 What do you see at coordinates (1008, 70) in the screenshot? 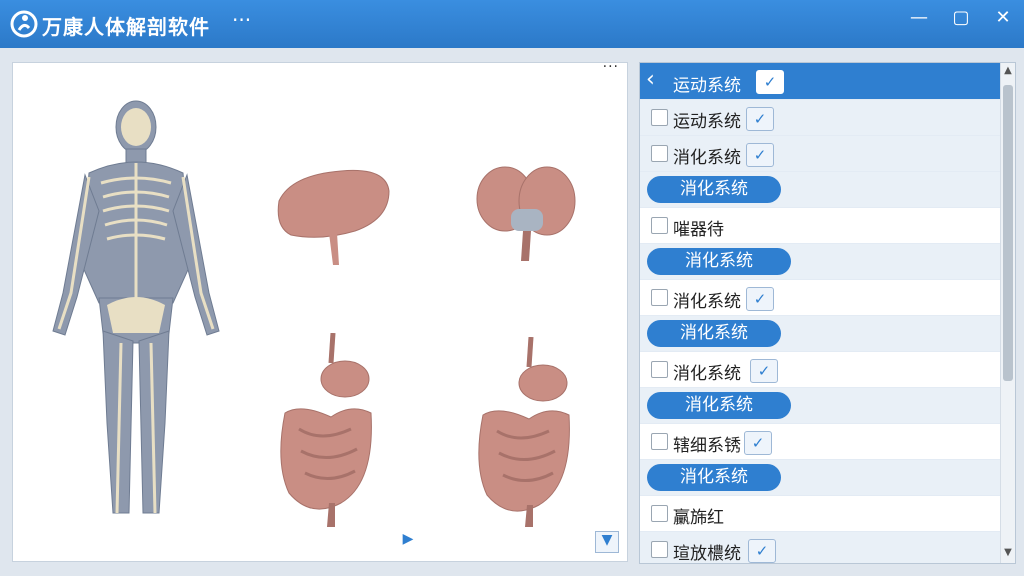
I see `scroll-up-icon: ▲` at bounding box center [1008, 70].